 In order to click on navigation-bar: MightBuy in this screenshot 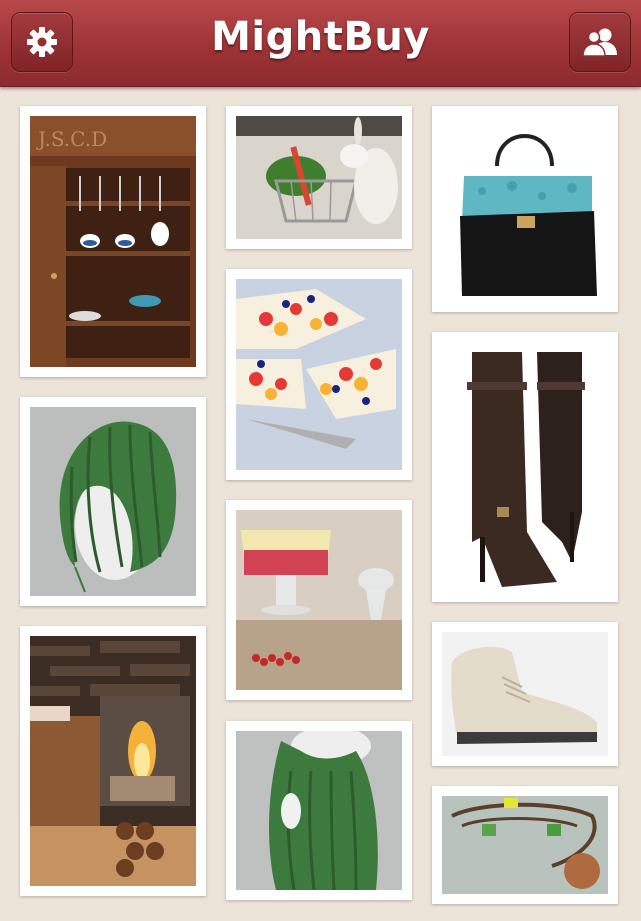, I will do `click(320, 43)`.